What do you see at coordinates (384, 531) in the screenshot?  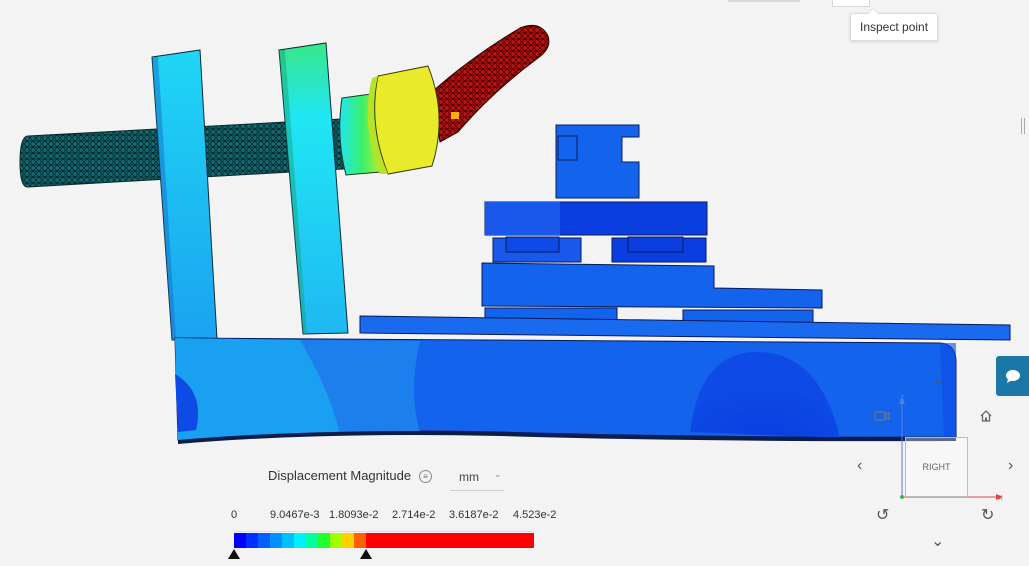 I see `legend-slider-track` at bounding box center [384, 531].